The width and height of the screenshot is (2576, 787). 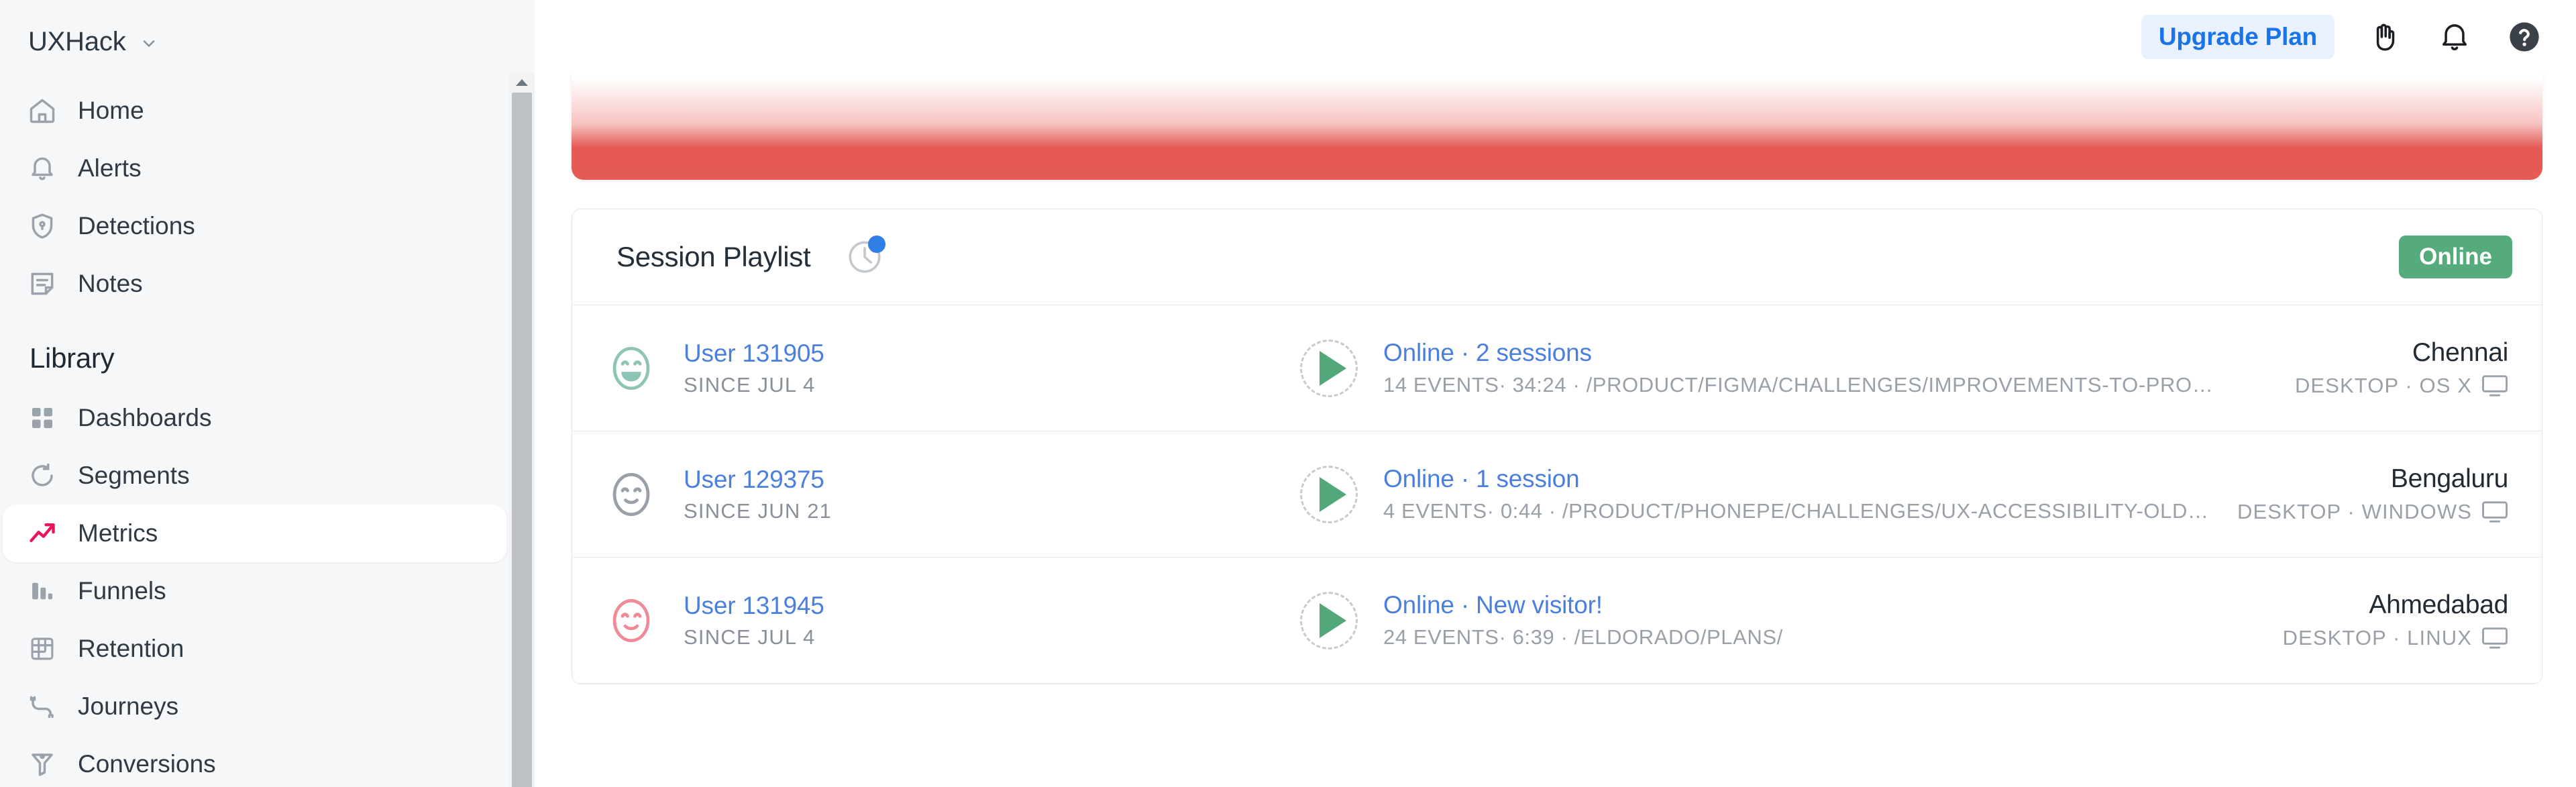 I want to click on shield-lock-icon, so click(x=42, y=226).